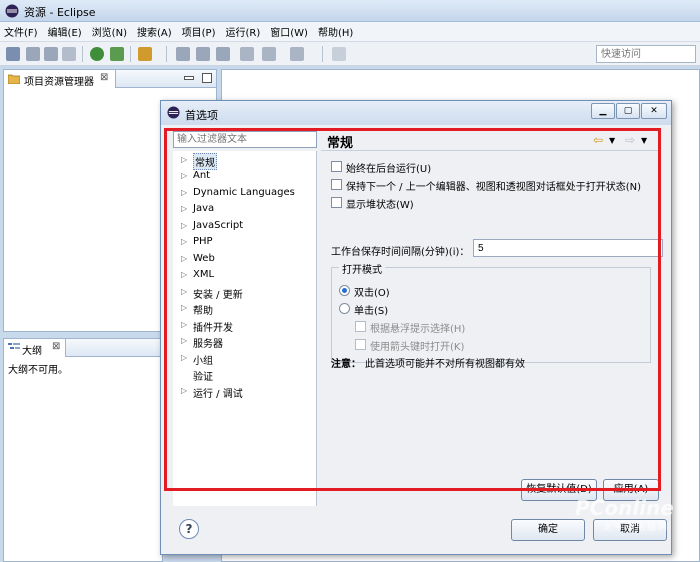 The image size is (700, 562). I want to click on outline-title: 大纲, so click(32, 351).